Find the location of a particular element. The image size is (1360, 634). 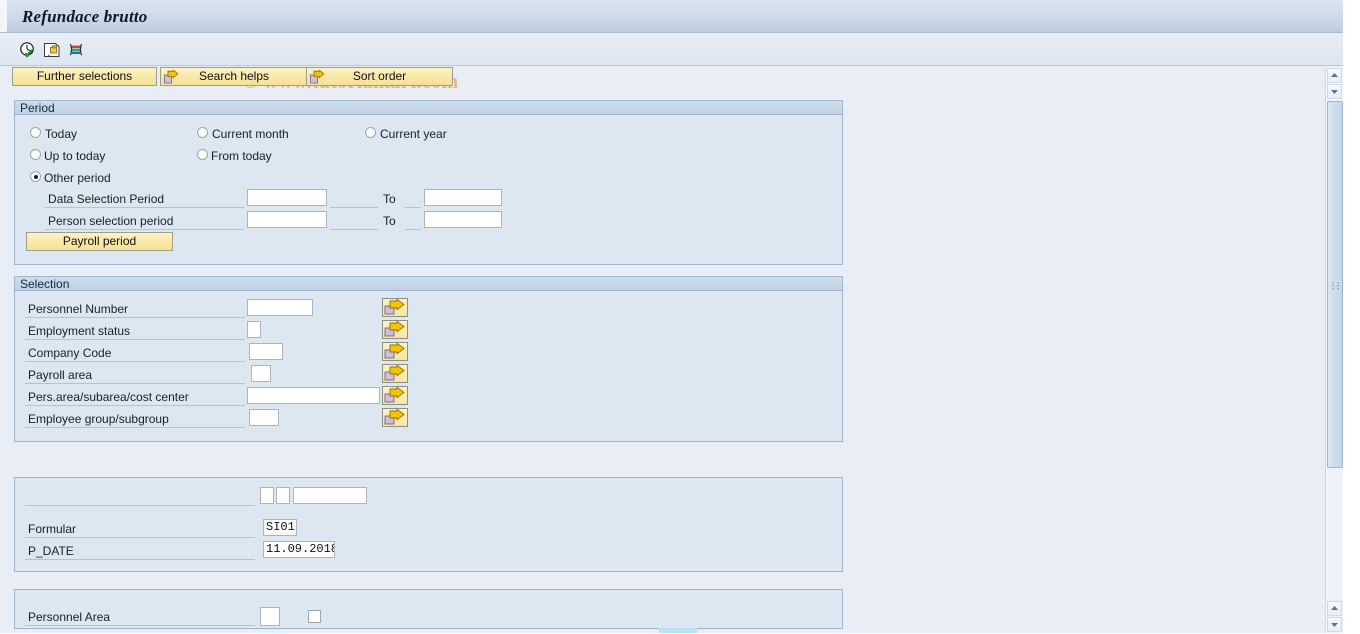

radio-today is located at coordinates (35, 132).